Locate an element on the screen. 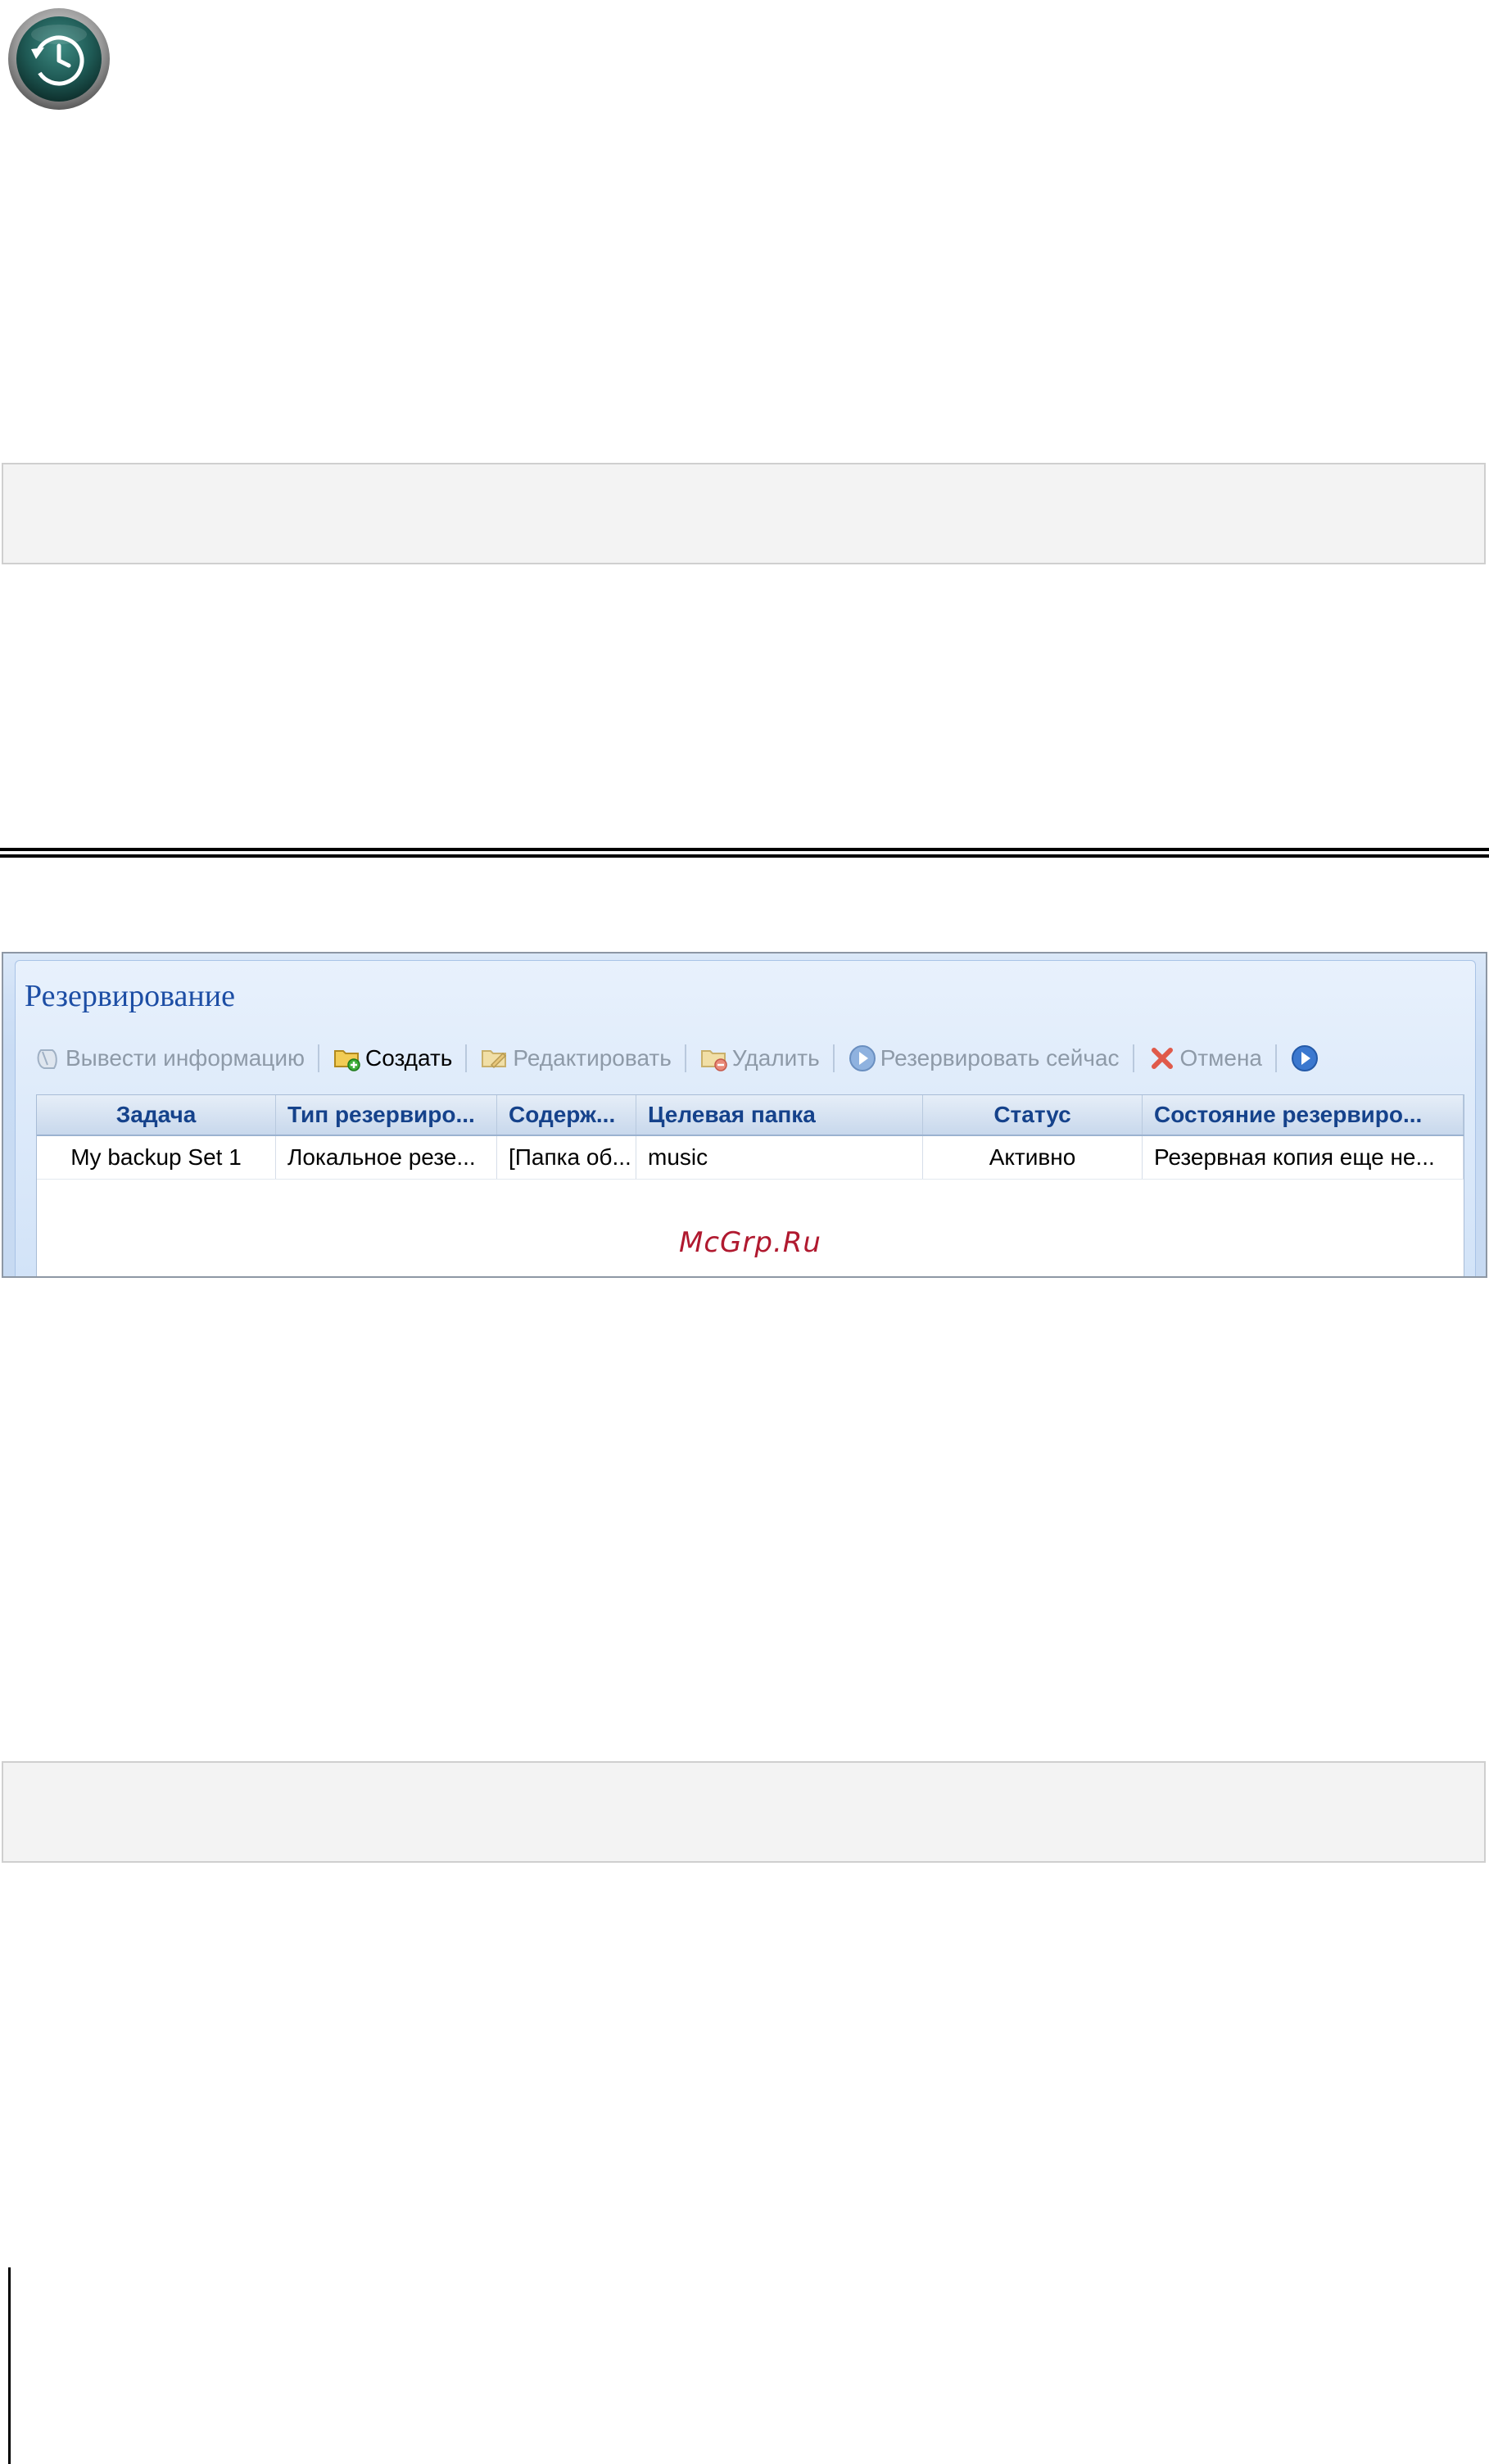 This screenshot has height=2464, width=1489. delete-button: Удалить is located at coordinates (760, 1058).